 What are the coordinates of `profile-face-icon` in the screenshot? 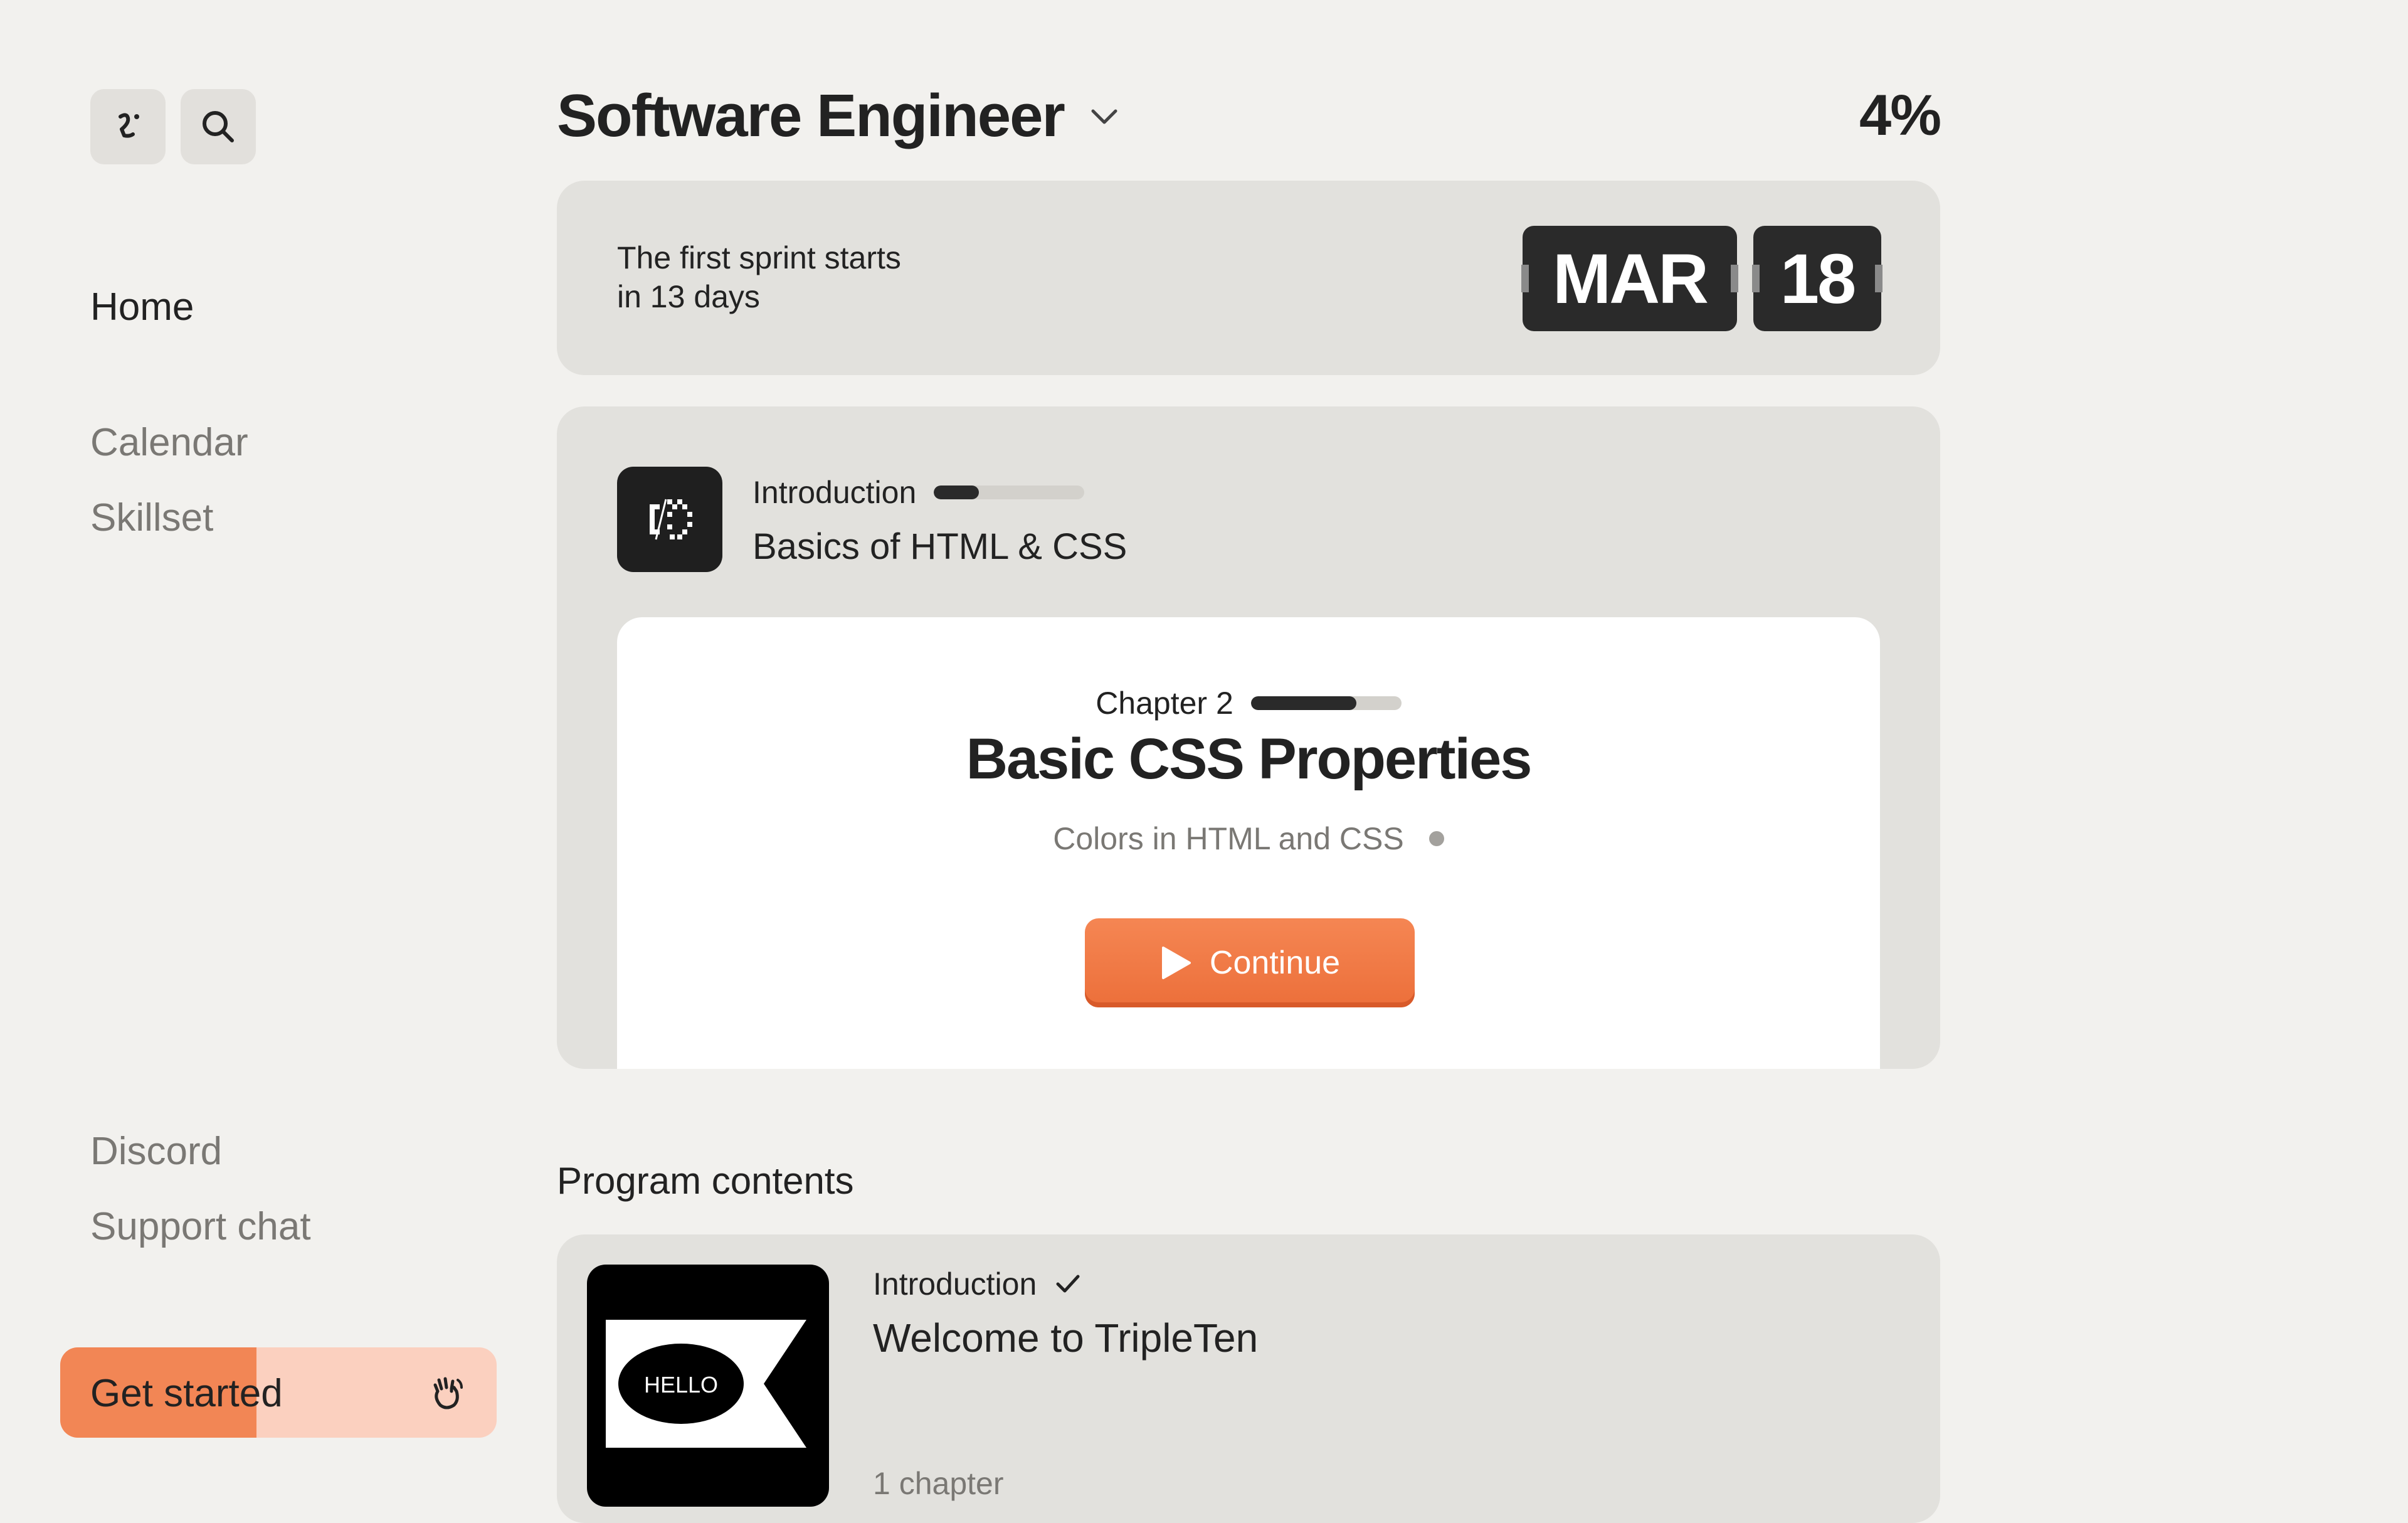 It's located at (129, 125).